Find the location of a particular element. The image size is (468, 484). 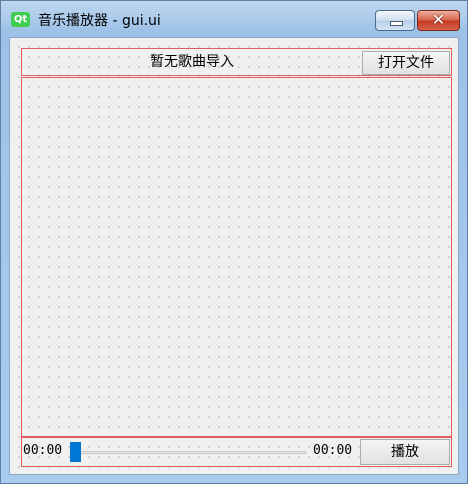

qt-logo-icon: Qt is located at coordinates (20, 19).